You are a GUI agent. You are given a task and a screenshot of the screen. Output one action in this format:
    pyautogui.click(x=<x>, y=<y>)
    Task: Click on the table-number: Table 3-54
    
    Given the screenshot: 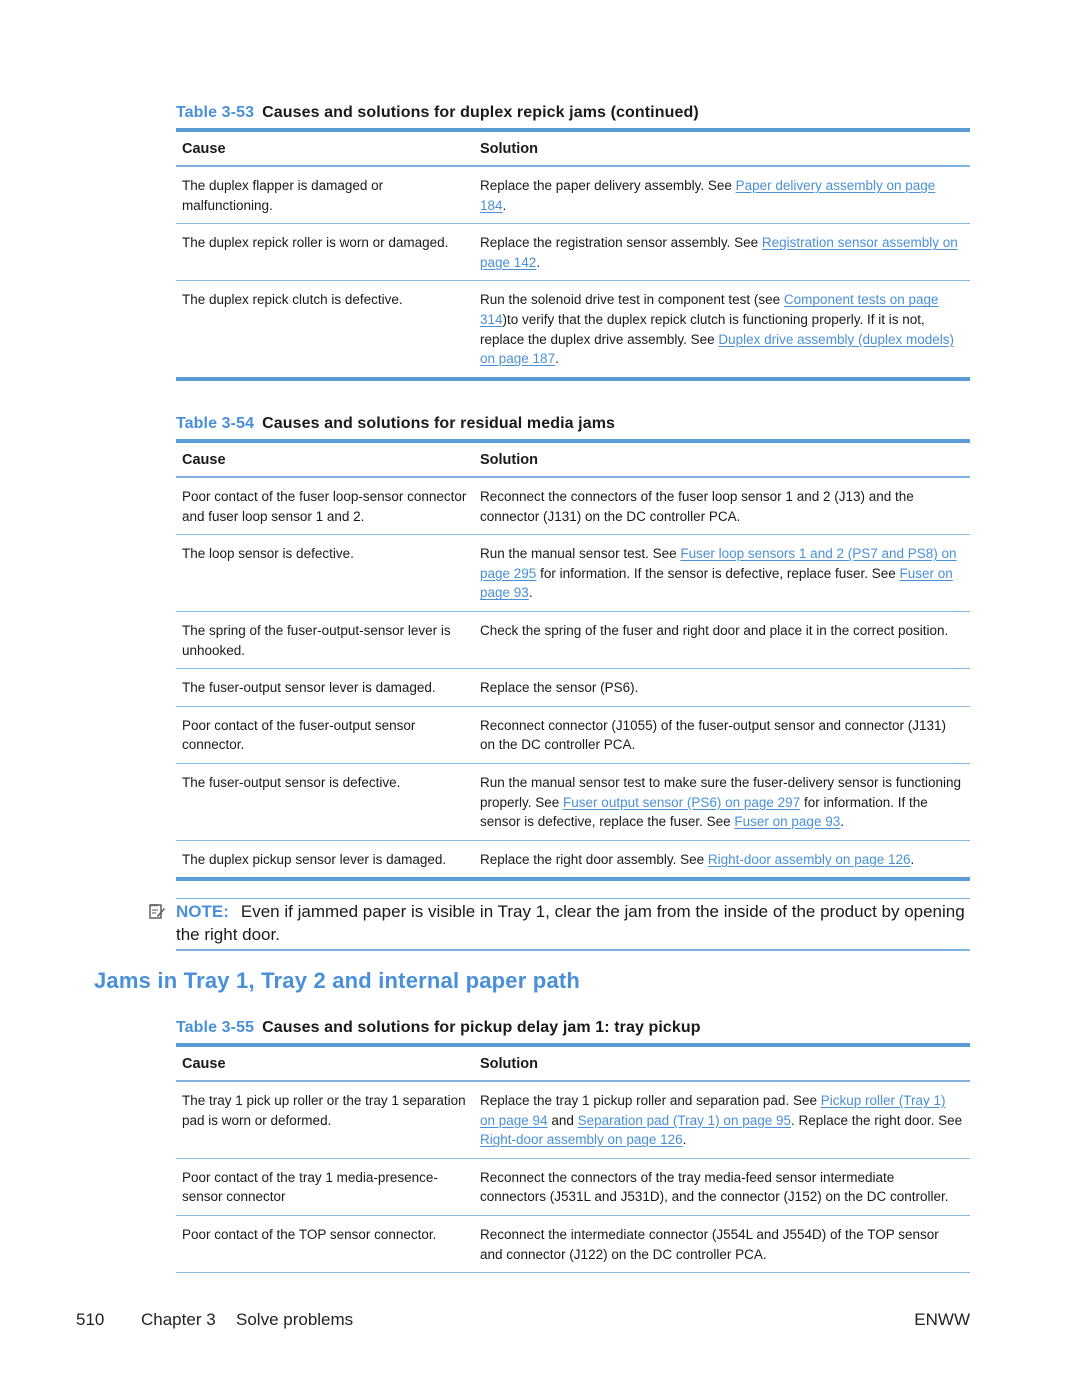 What is the action you would take?
    pyautogui.click(x=215, y=423)
    